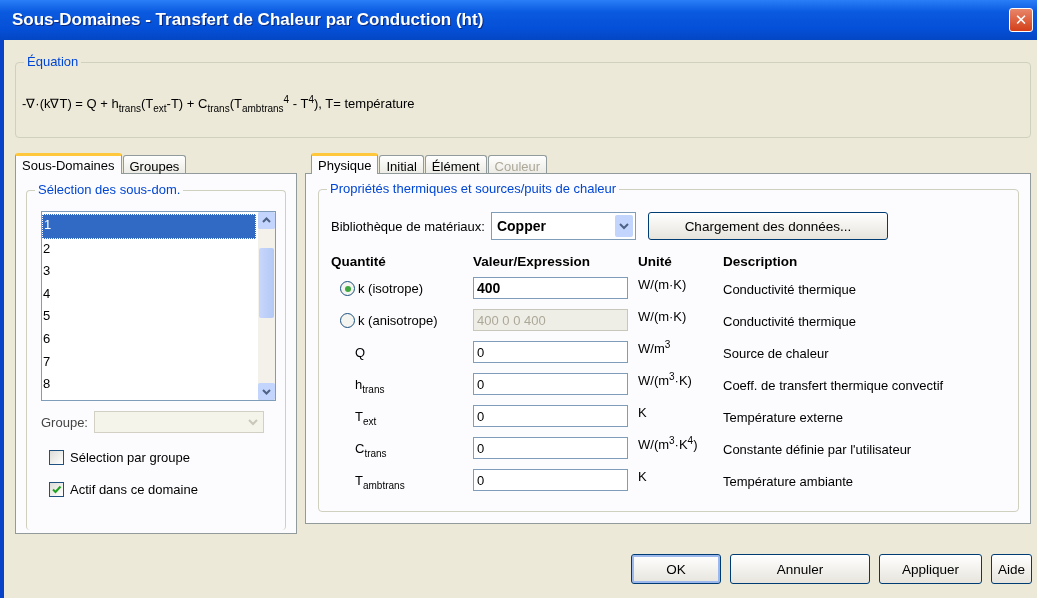 The width and height of the screenshot is (1037, 598). Describe the element at coordinates (130, 457) in the screenshot. I see `checkbox-label: Sélection par groupe` at that location.